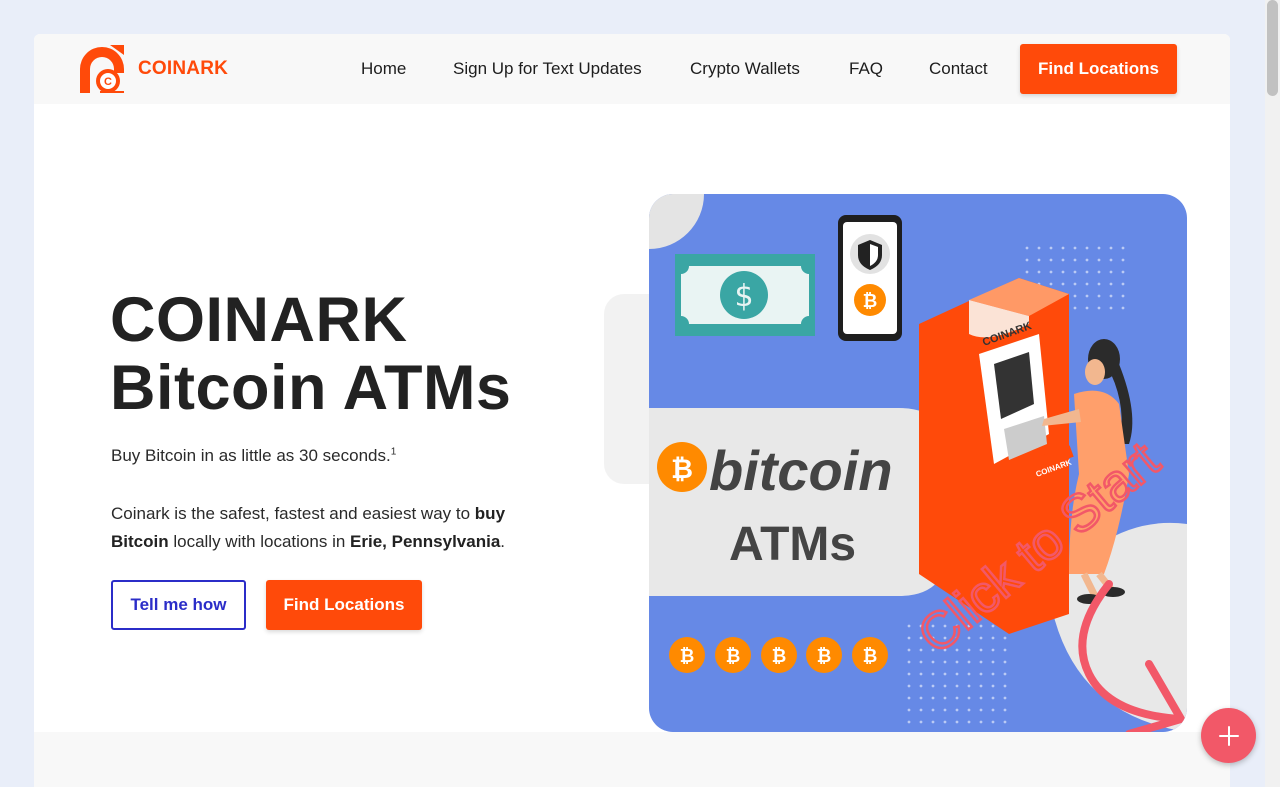  I want to click on scrollbar-thumb, so click(1272, 48).